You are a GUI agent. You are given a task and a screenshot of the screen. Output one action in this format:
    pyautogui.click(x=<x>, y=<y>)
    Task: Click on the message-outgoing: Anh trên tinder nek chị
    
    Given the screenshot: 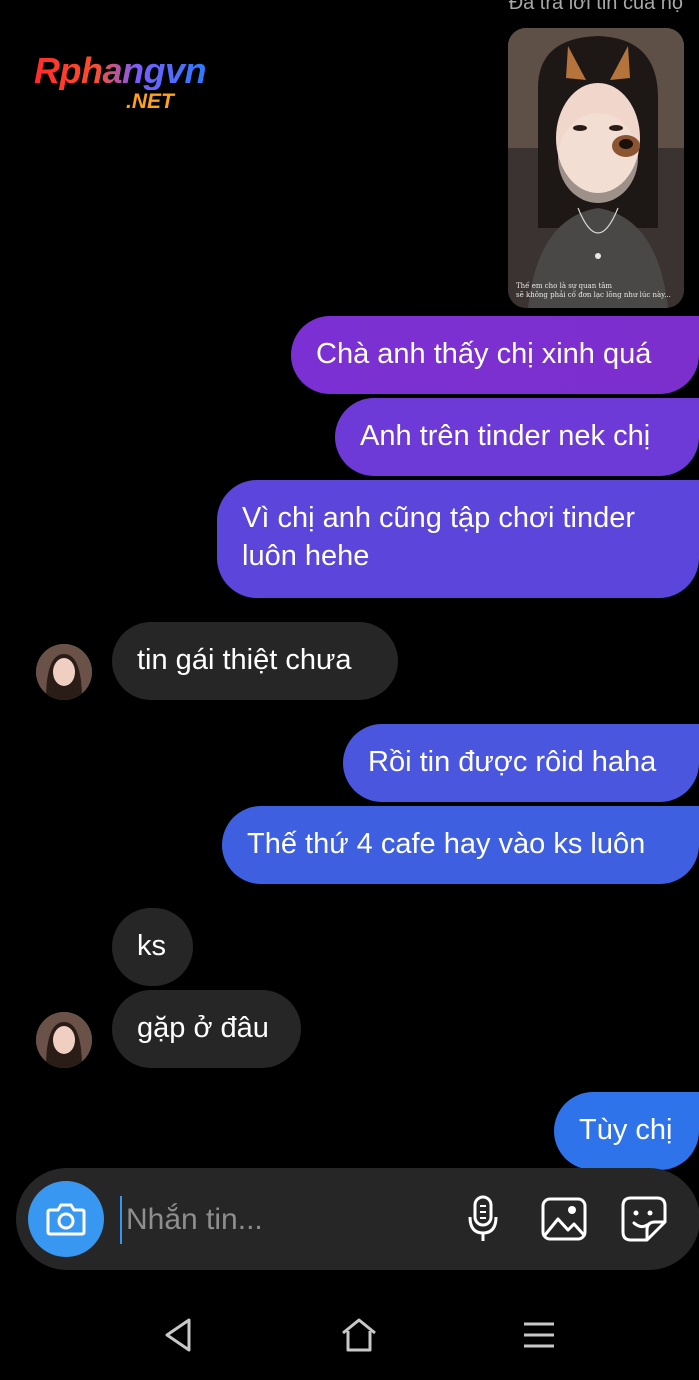 What is the action you would take?
    pyautogui.click(x=517, y=437)
    